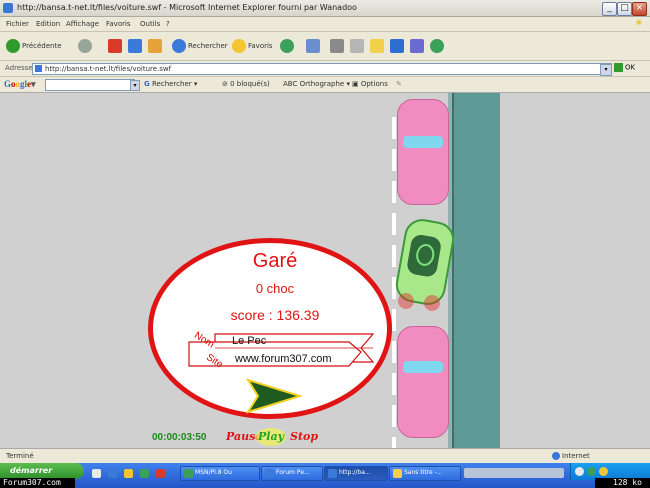 The width and height of the screenshot is (650, 488). I want to click on windows-logo-icon: ✷, so click(639, 23).